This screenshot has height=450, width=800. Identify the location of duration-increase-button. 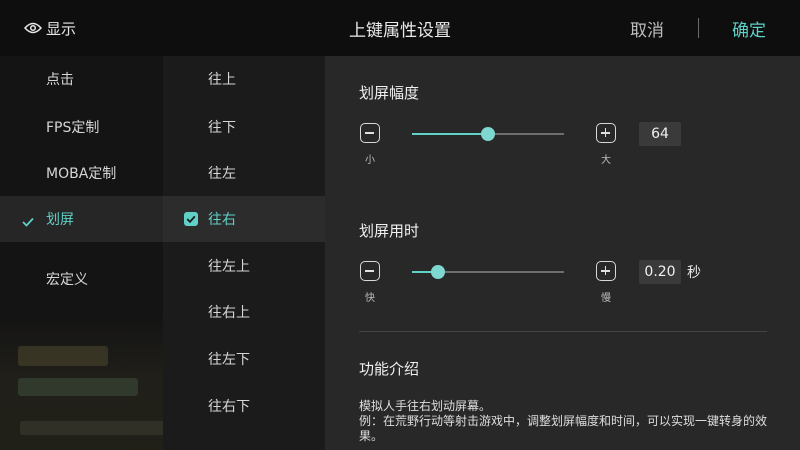
(606, 271).